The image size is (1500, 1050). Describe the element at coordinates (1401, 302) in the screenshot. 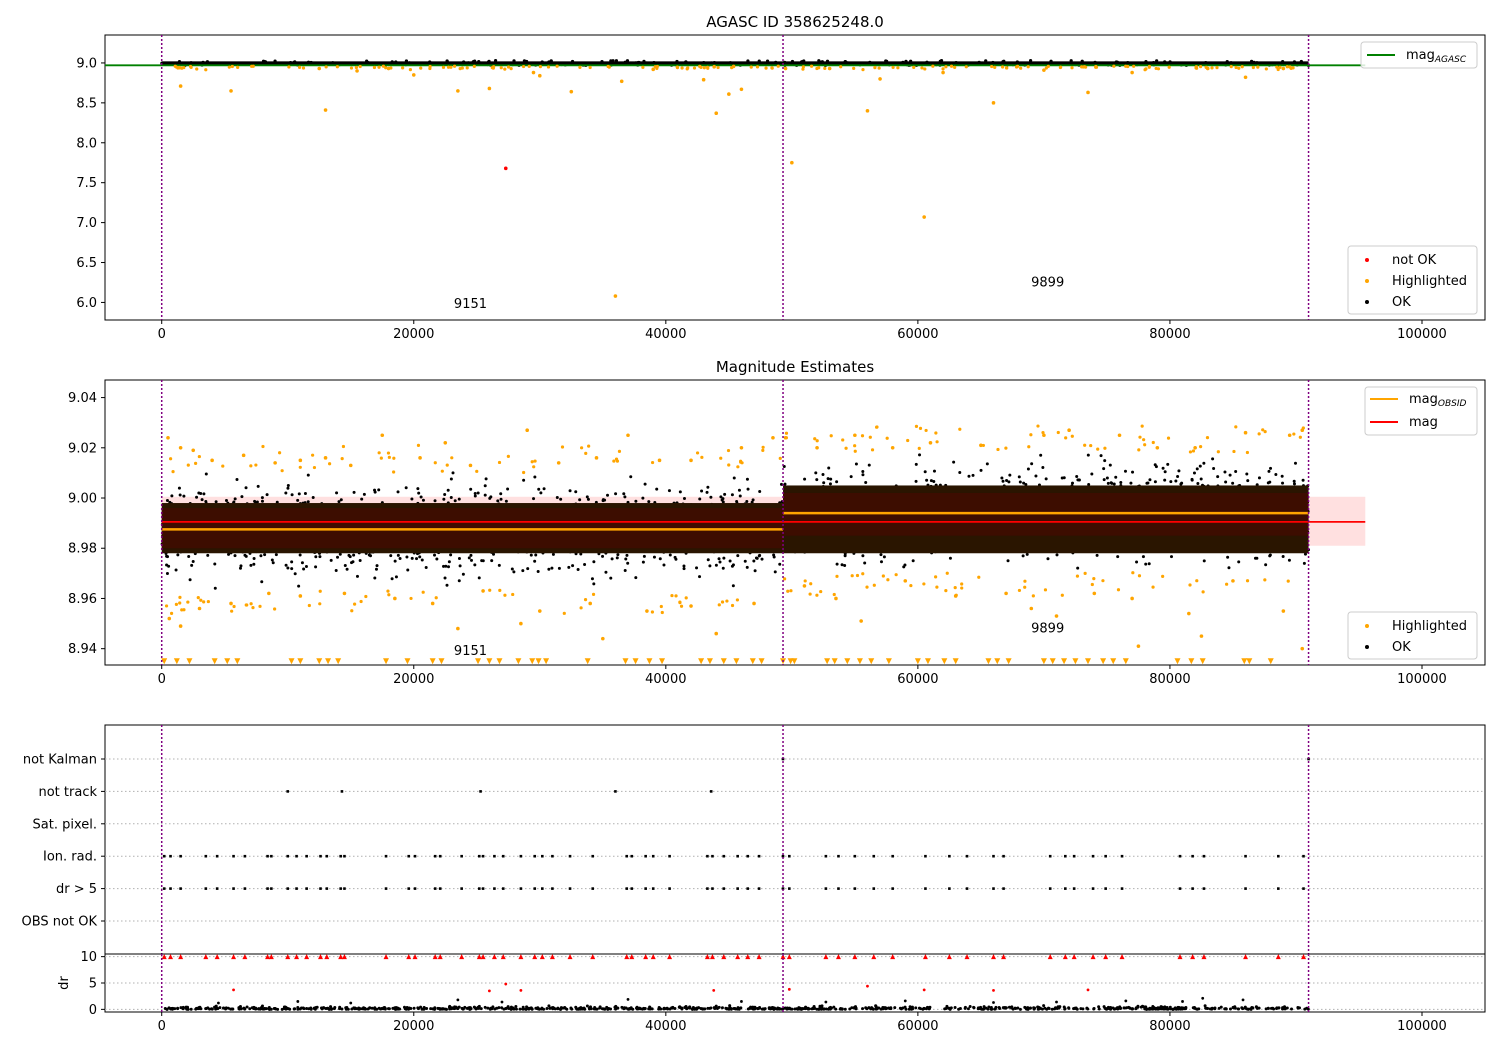

I see `legend-label-ok: OK` at that location.